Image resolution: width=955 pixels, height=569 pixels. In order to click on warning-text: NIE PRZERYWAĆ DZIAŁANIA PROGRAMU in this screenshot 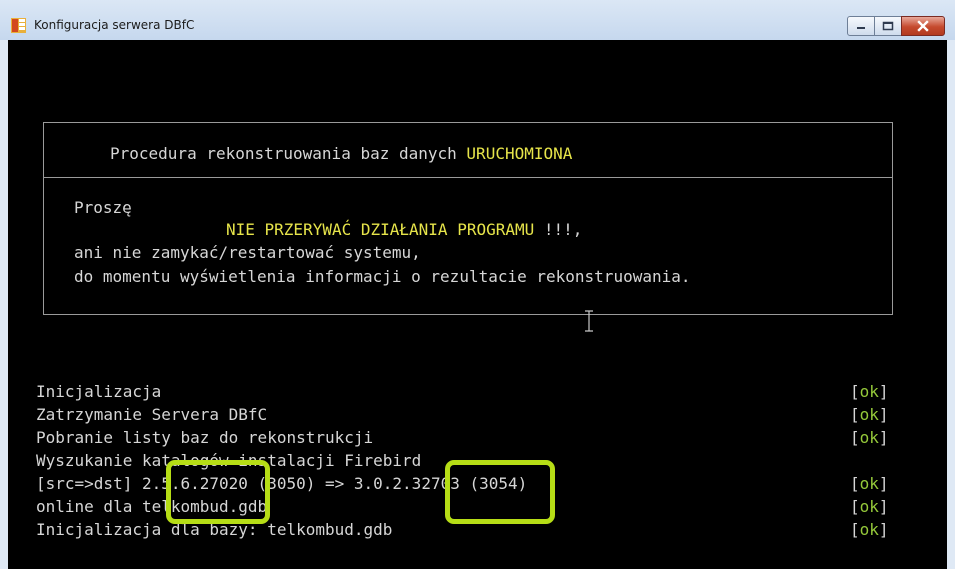, I will do `click(380, 229)`.